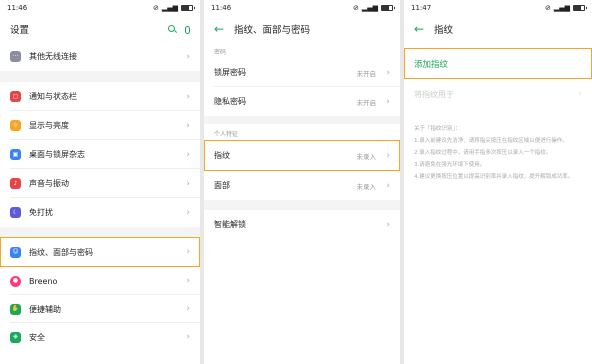  I want to click on settings-item-assist: ✋ 便捷辅助 ›, so click(100, 309).